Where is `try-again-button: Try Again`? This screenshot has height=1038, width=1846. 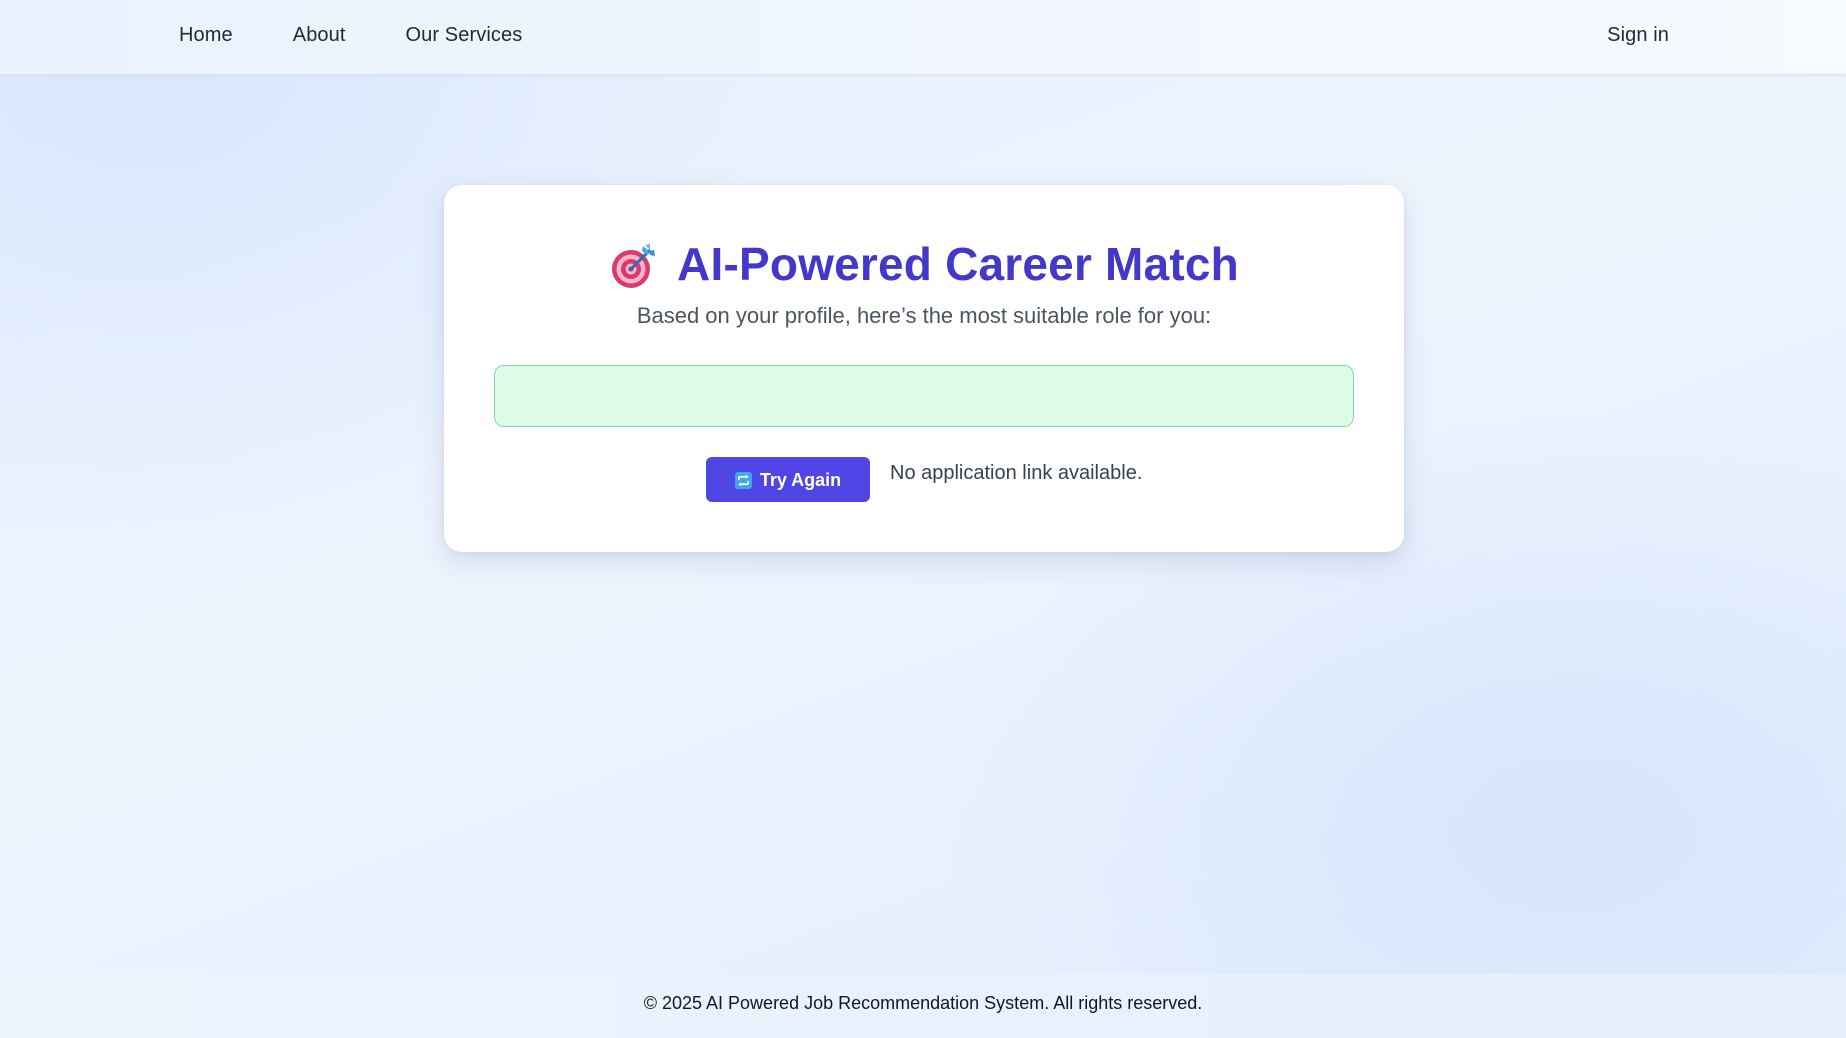 try-again-button: Try Again is located at coordinates (788, 479).